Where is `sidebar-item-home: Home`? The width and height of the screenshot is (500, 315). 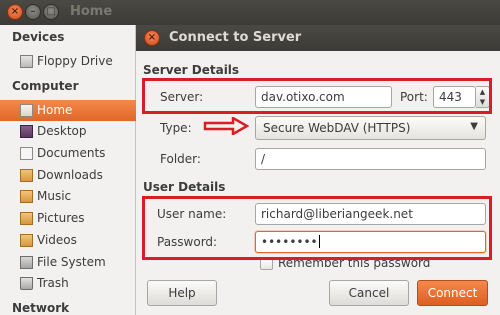
sidebar-item-home: Home is located at coordinates (68, 110).